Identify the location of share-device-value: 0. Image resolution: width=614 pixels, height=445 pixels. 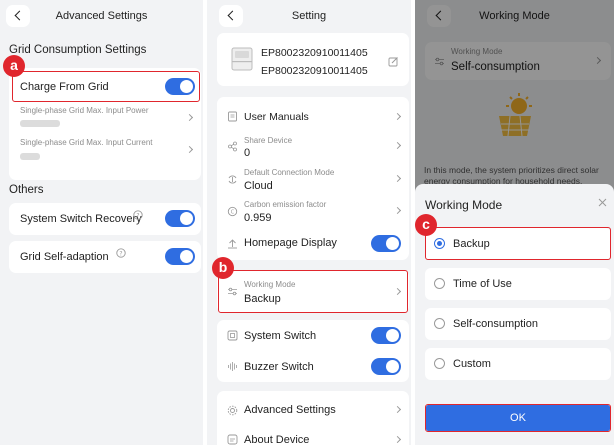
(247, 153).